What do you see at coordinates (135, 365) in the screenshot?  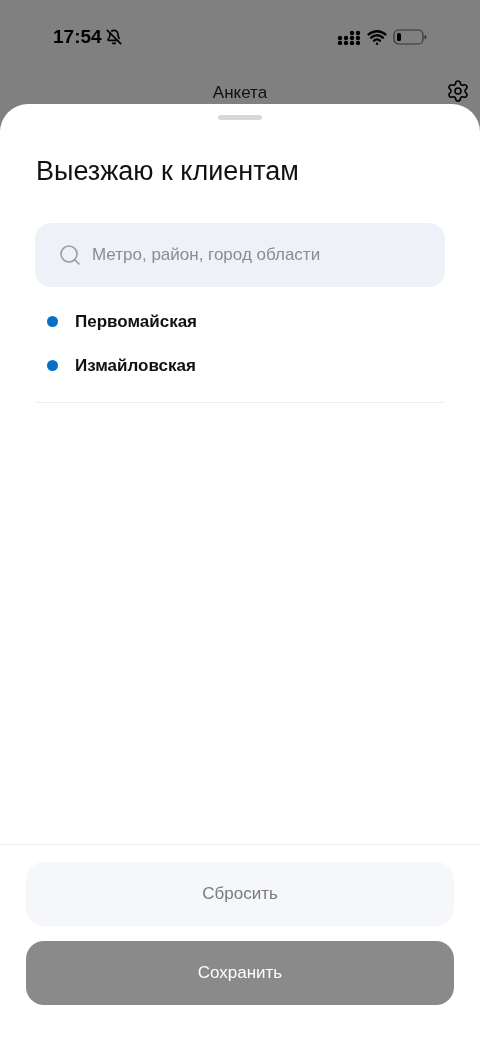 I see `station-name: Измайловская` at bounding box center [135, 365].